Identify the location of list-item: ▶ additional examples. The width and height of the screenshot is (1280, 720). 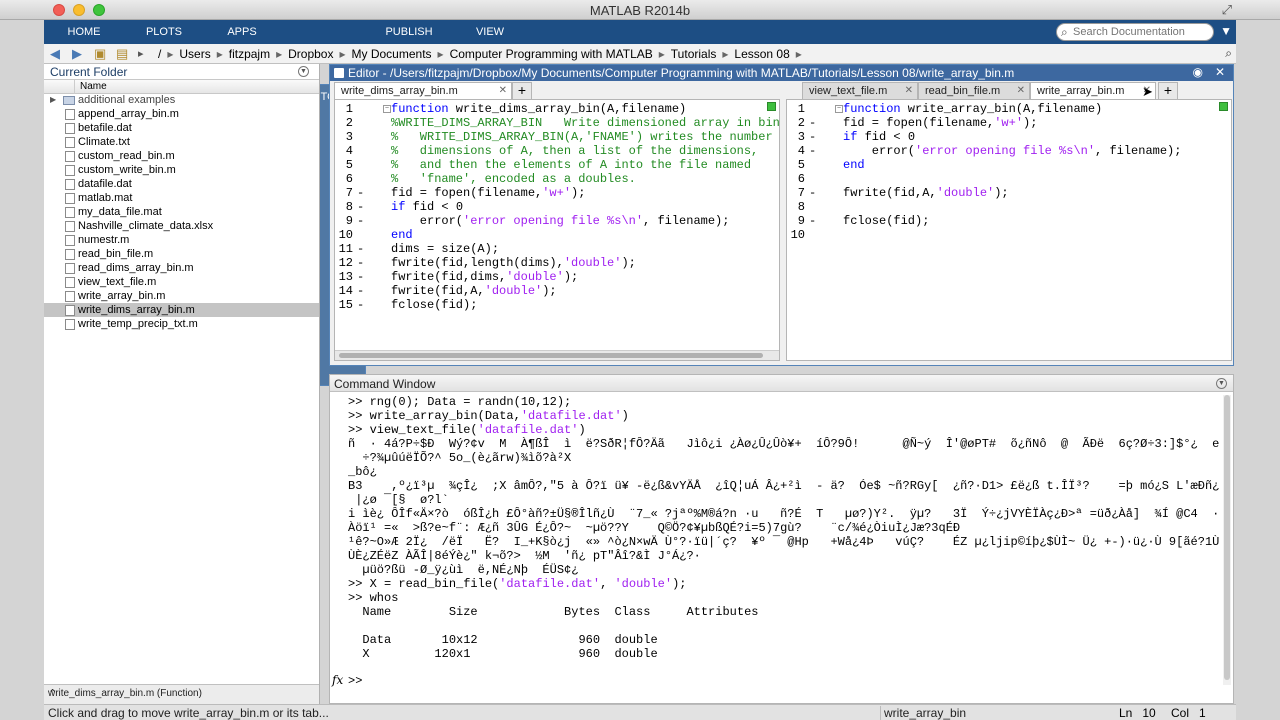
(181, 100).